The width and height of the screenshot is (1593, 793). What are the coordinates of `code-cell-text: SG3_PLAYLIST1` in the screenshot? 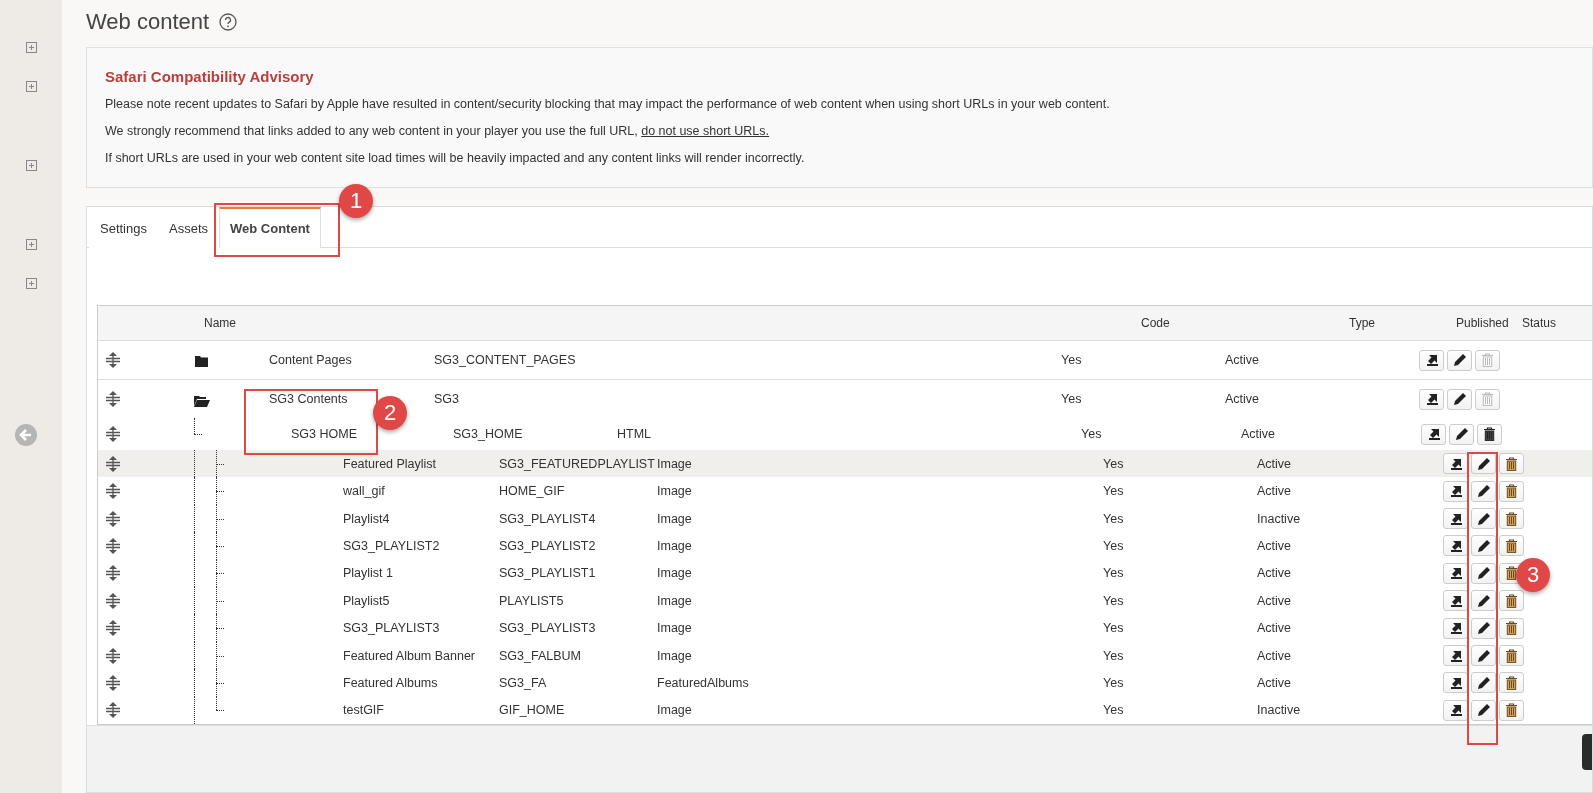 It's located at (548, 573).